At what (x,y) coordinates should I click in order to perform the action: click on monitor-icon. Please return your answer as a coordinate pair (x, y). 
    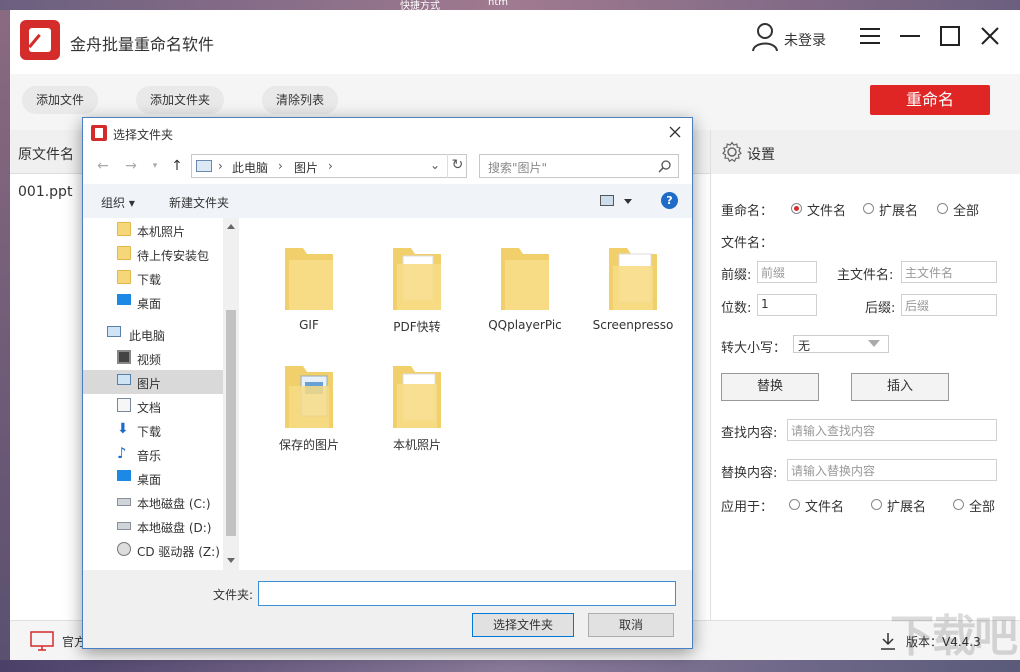
    Looking at the image, I should click on (42, 641).